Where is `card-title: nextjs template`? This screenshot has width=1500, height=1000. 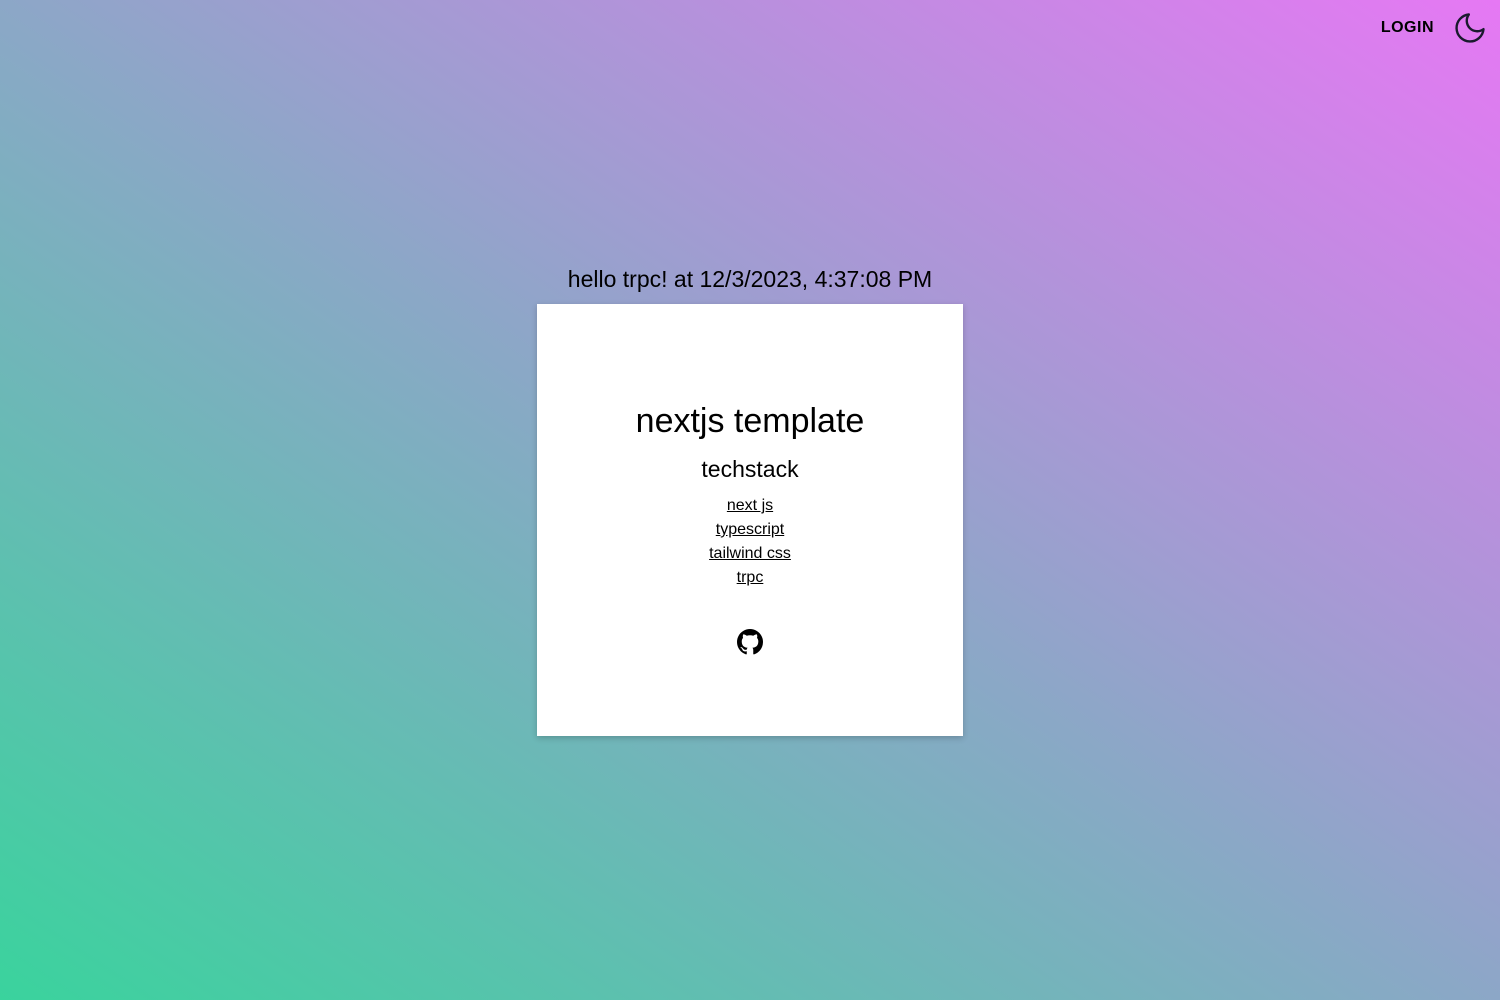 card-title: nextjs template is located at coordinates (750, 421).